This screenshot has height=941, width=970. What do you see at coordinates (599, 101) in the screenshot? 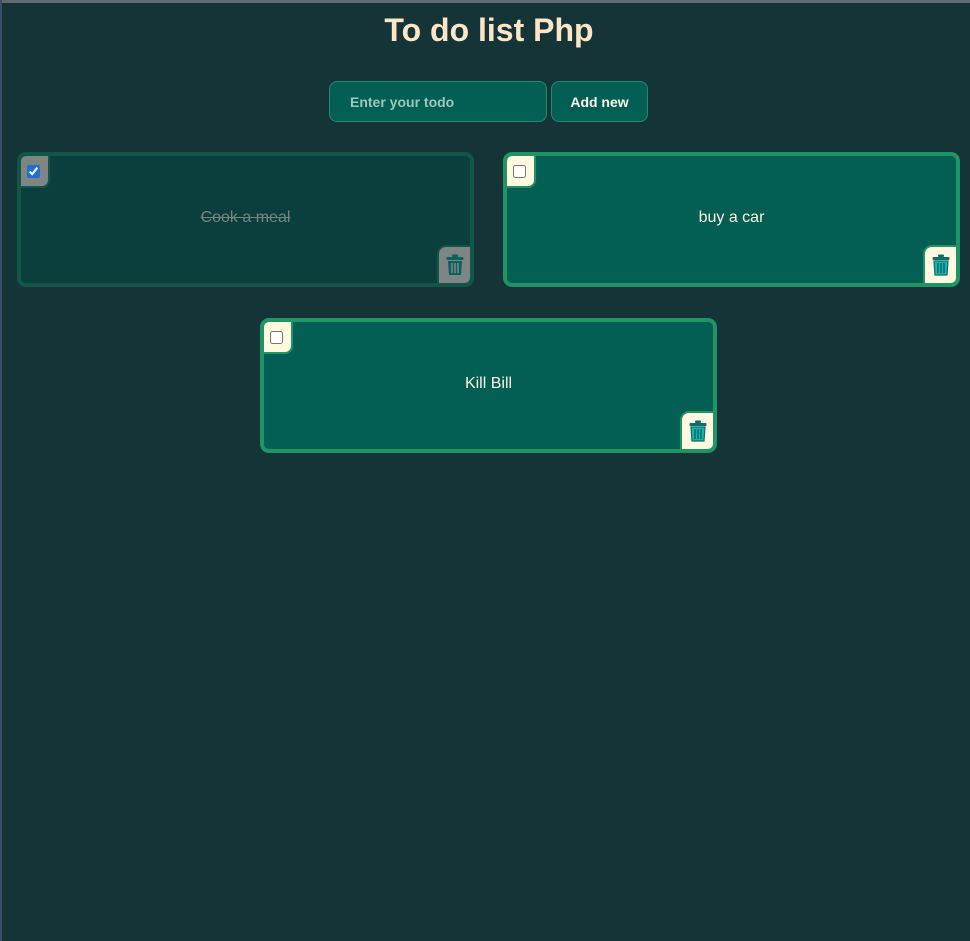
I see `add-new-button: Add new` at bounding box center [599, 101].